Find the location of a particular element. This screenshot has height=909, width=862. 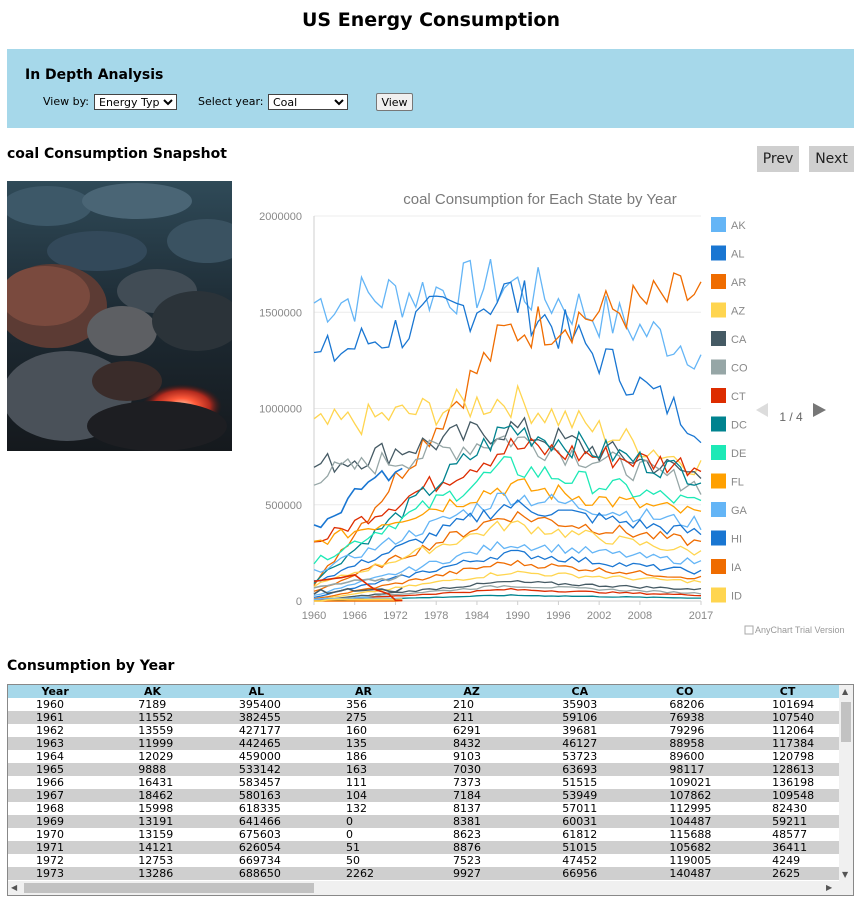

table-cell: 356 is located at coordinates (356, 704).